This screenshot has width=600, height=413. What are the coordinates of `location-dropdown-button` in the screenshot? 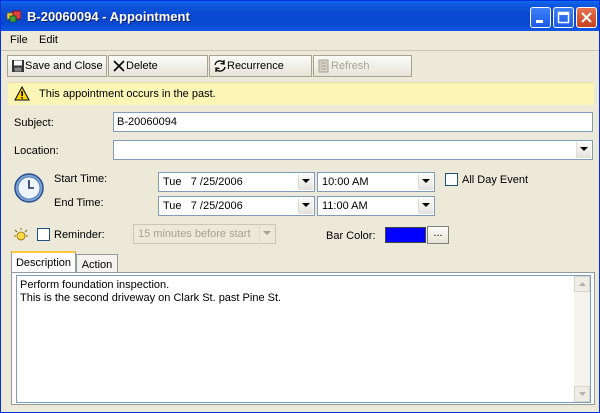 It's located at (583, 150).